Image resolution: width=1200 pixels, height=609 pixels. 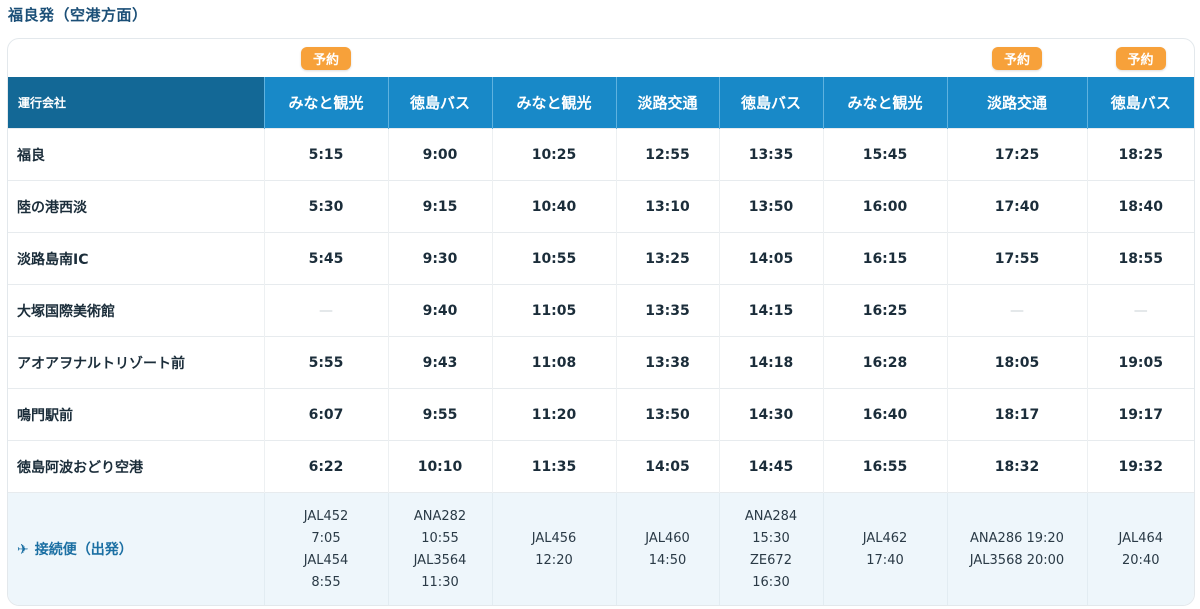 I want to click on departure-time: 6:07, so click(x=326, y=414).